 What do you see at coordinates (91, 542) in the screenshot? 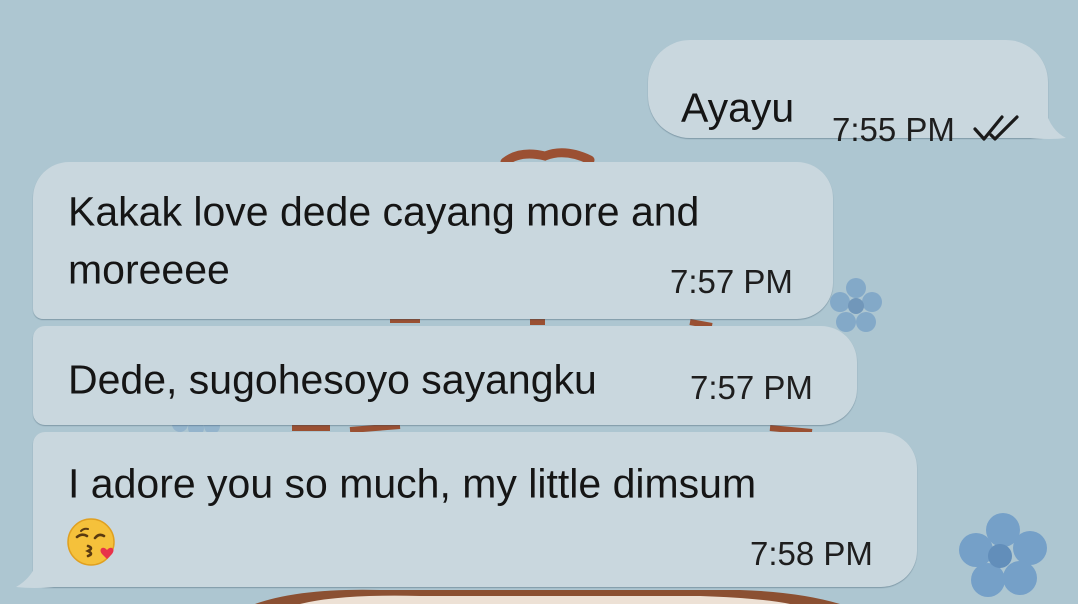
I see `face-blowing-a-kiss-emoji` at bounding box center [91, 542].